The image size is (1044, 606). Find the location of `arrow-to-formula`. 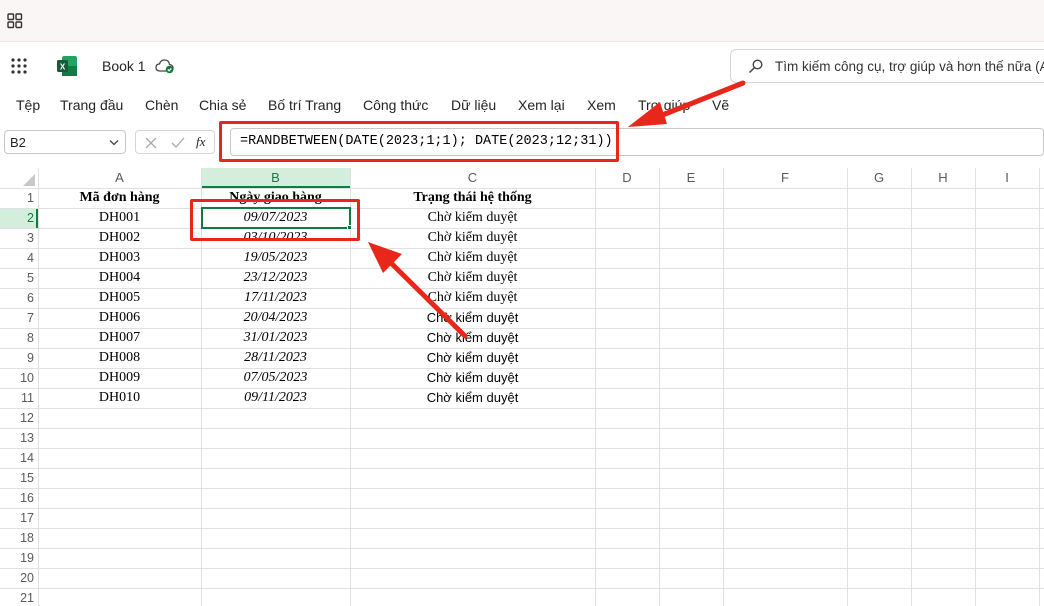

arrow-to-formula is located at coordinates (687, 103).